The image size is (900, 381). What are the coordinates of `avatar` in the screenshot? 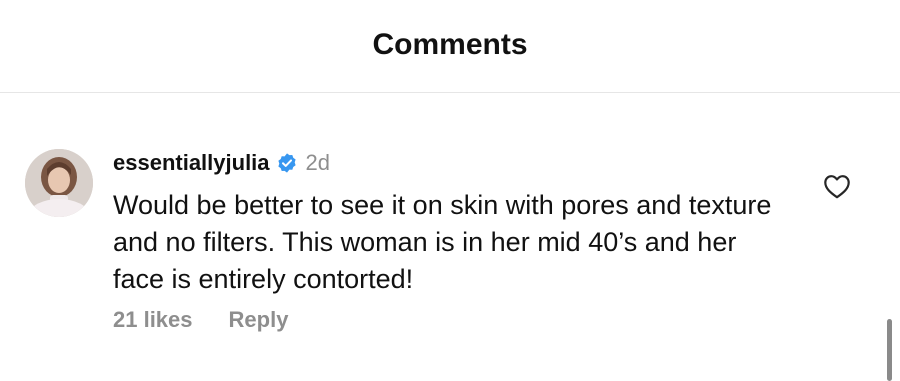 It's located at (59, 183).